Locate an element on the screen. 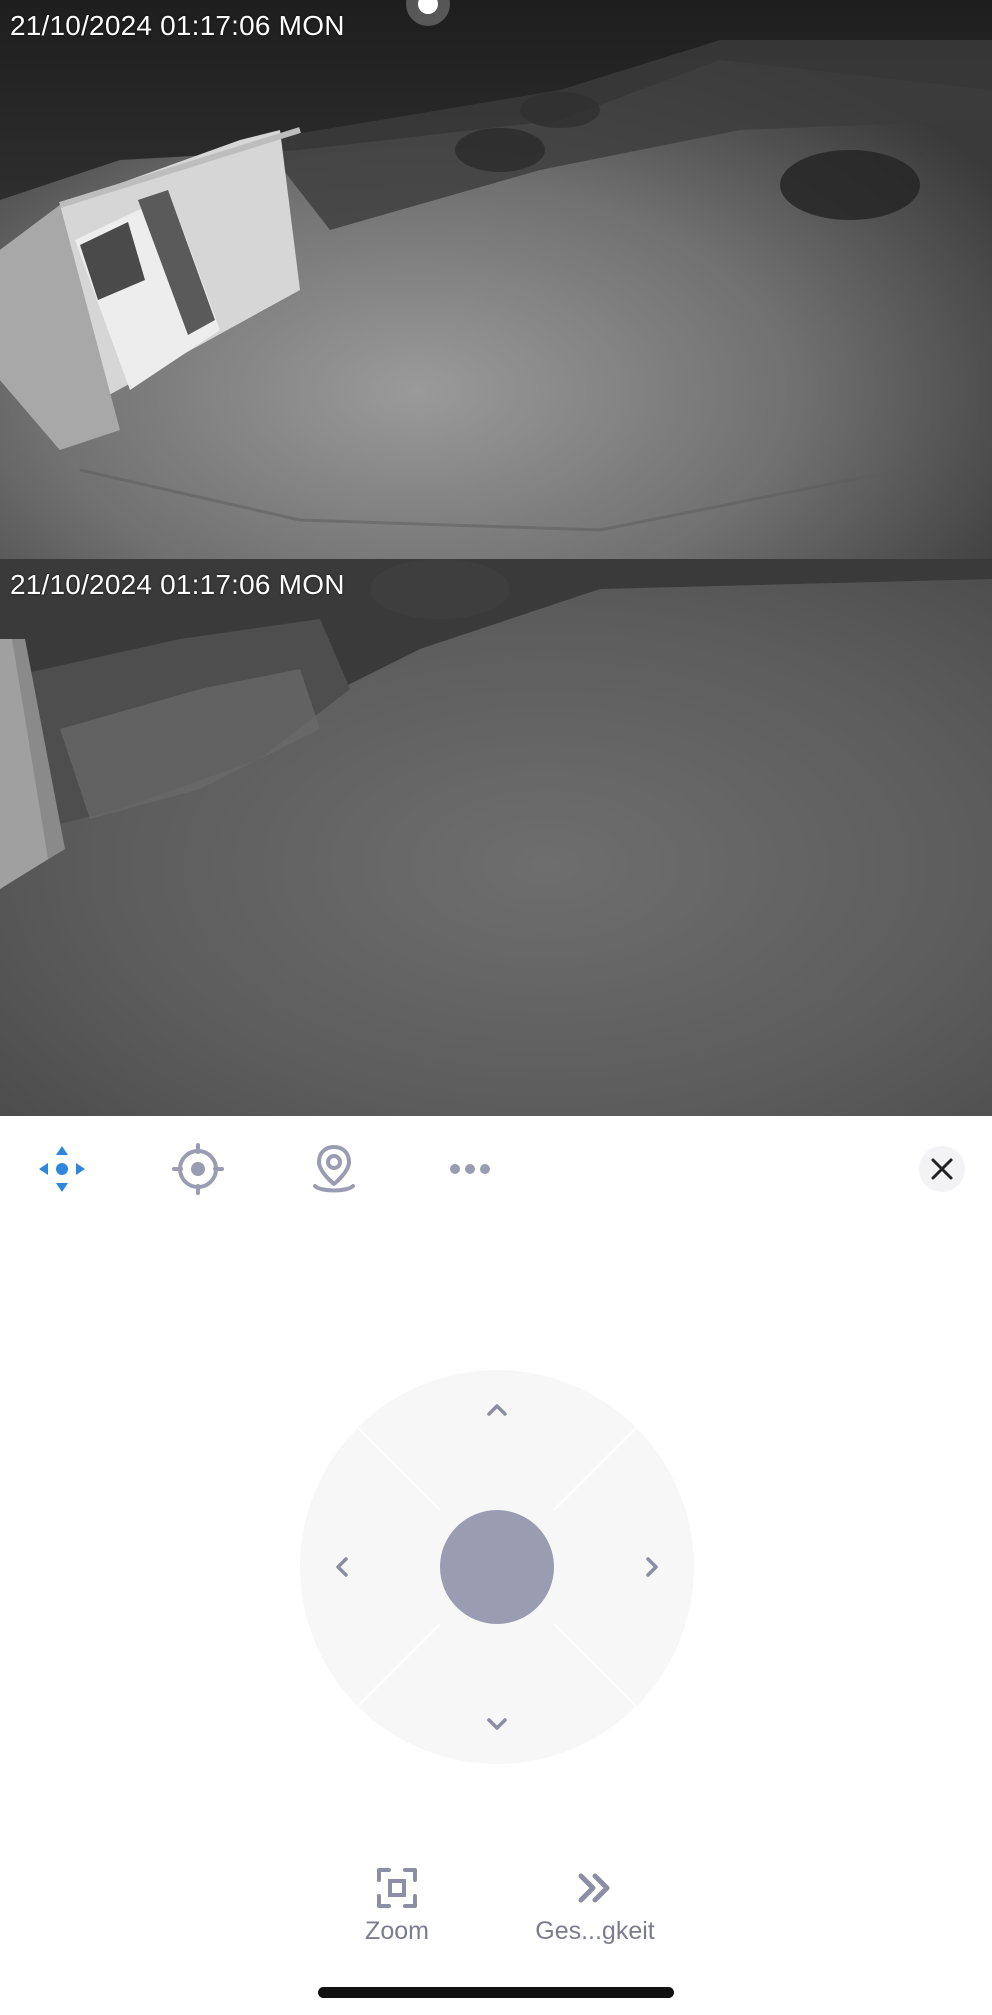 The image size is (992, 2015). pan-left-button is located at coordinates (342, 1567).